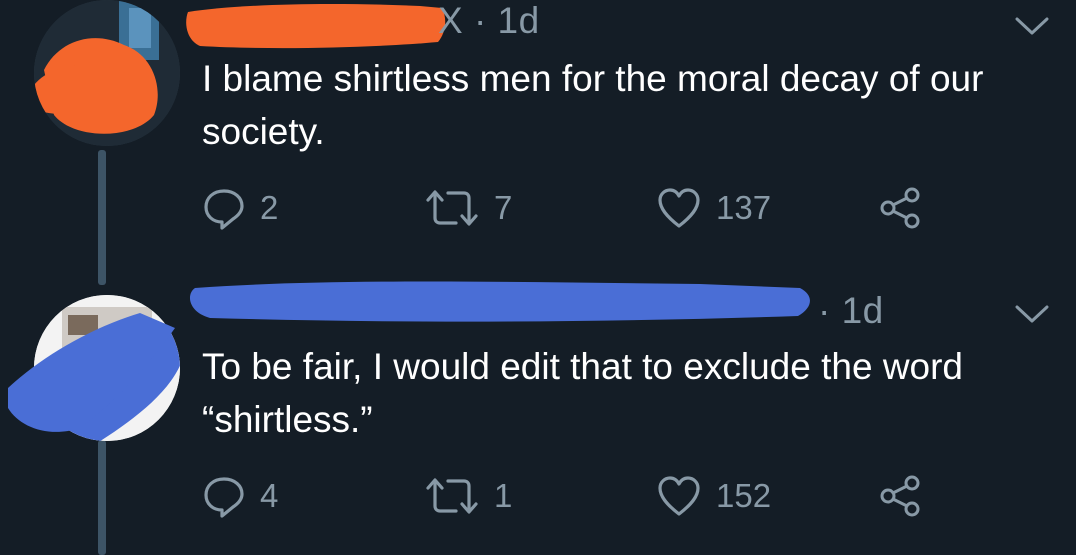 This screenshot has width=1076, height=555. I want to click on avatar, so click(107, 73).